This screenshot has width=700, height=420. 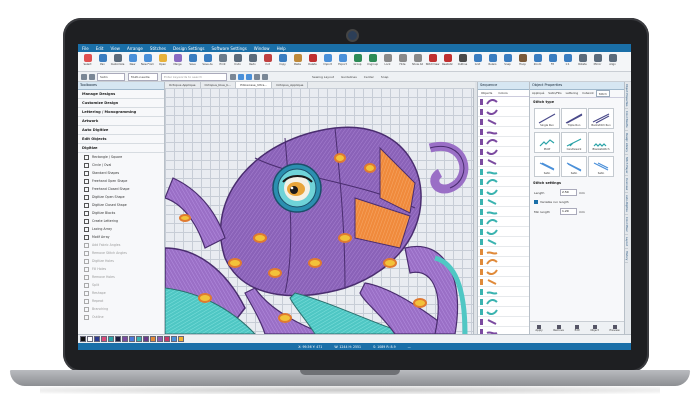 I want to click on ribbon-button-outline: Outline, so click(x=462, y=61).